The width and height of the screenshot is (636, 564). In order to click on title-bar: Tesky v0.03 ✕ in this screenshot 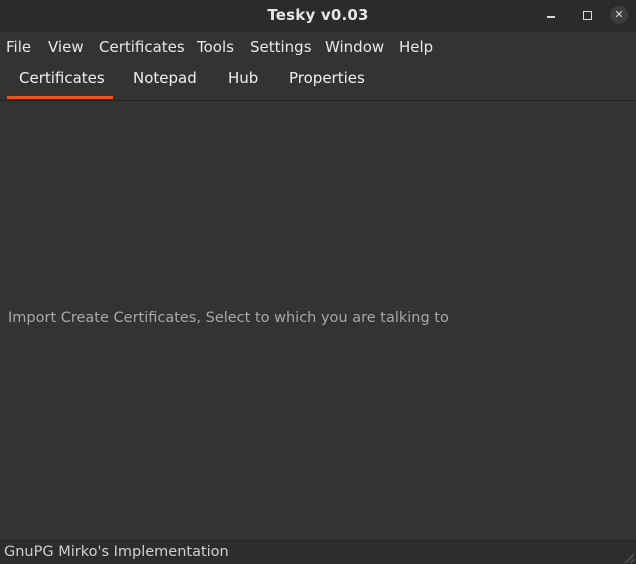, I will do `click(318, 16)`.